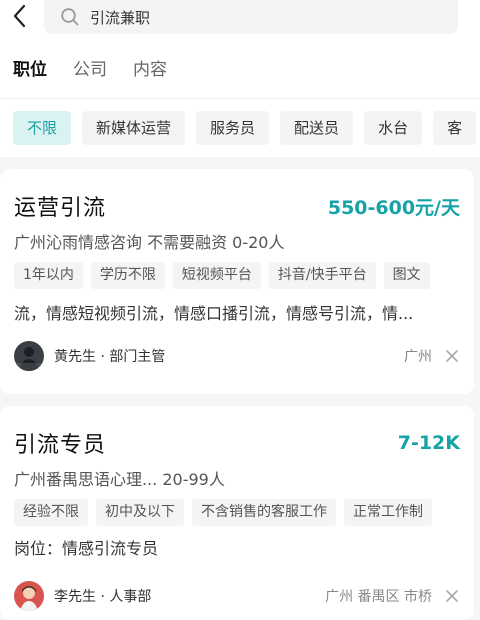 The width and height of the screenshot is (480, 620). What do you see at coordinates (418, 357) in the screenshot?
I see `job-location: 广州` at bounding box center [418, 357].